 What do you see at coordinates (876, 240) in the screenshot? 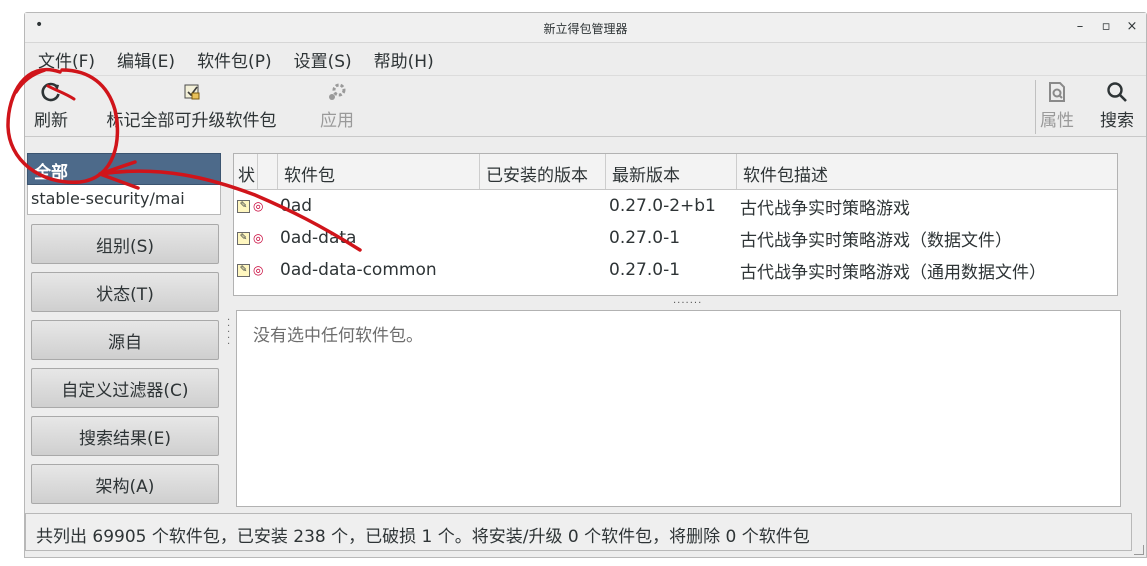
I see `package-description: 古代战争实时策略游戏（数据文件）` at bounding box center [876, 240].